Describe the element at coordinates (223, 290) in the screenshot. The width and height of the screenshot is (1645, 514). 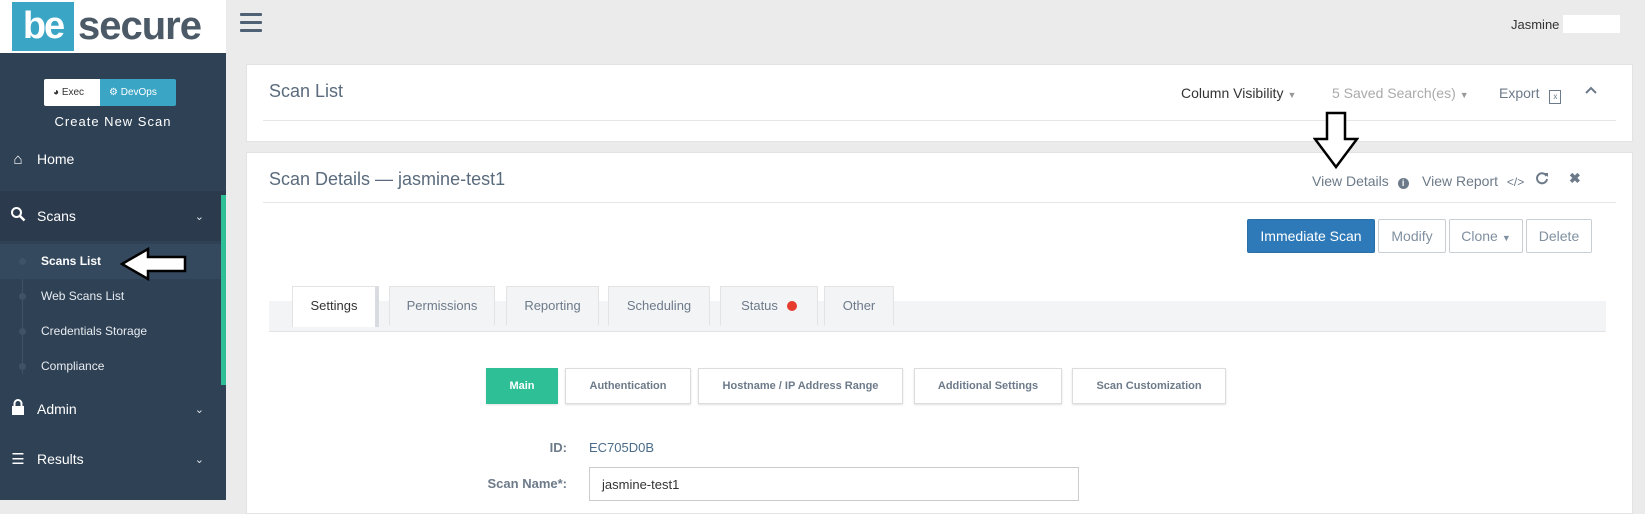
I see `active-section-indicator` at that location.